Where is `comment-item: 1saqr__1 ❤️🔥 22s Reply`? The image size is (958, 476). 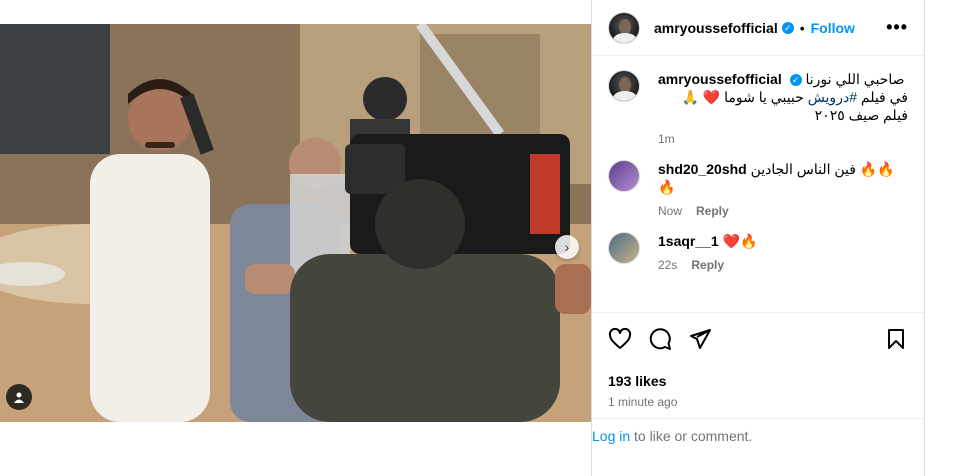 comment-item: 1saqr__1 ❤️🔥 22s Reply is located at coordinates (758, 252).